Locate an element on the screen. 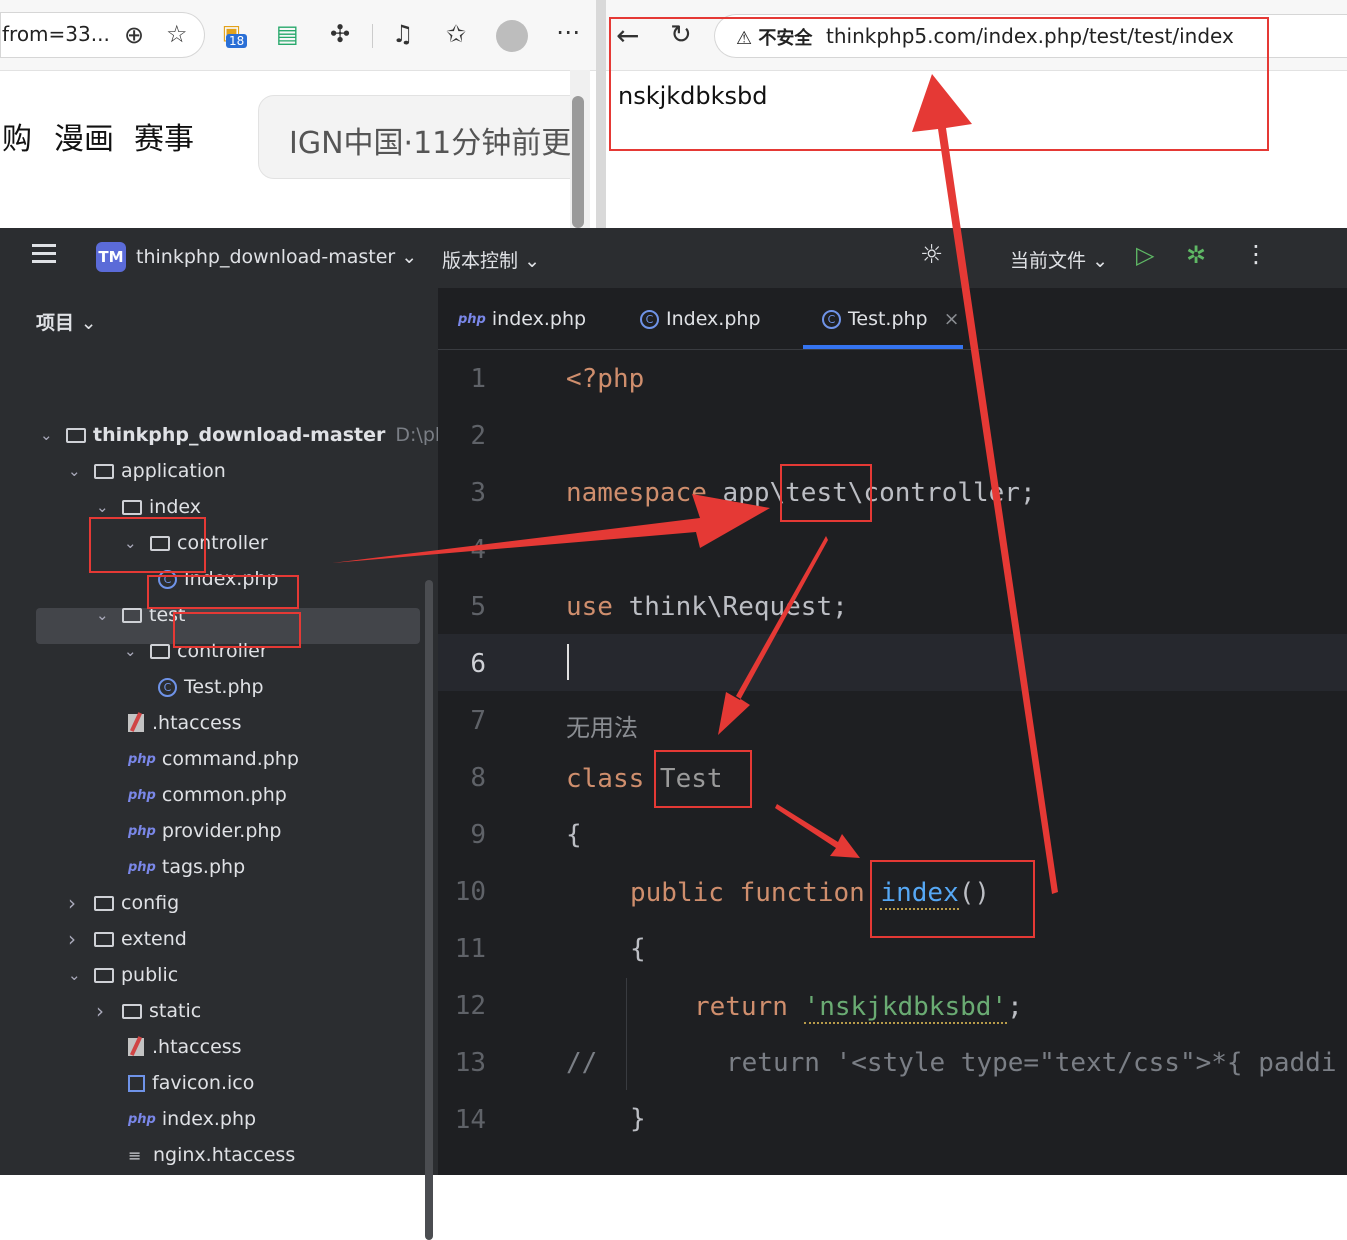 The height and width of the screenshot is (1240, 1347). line-number: 2 is located at coordinates (478, 436).